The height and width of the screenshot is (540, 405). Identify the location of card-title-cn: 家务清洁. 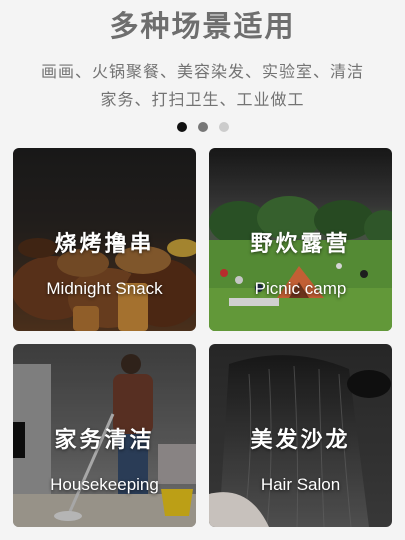
(104, 440).